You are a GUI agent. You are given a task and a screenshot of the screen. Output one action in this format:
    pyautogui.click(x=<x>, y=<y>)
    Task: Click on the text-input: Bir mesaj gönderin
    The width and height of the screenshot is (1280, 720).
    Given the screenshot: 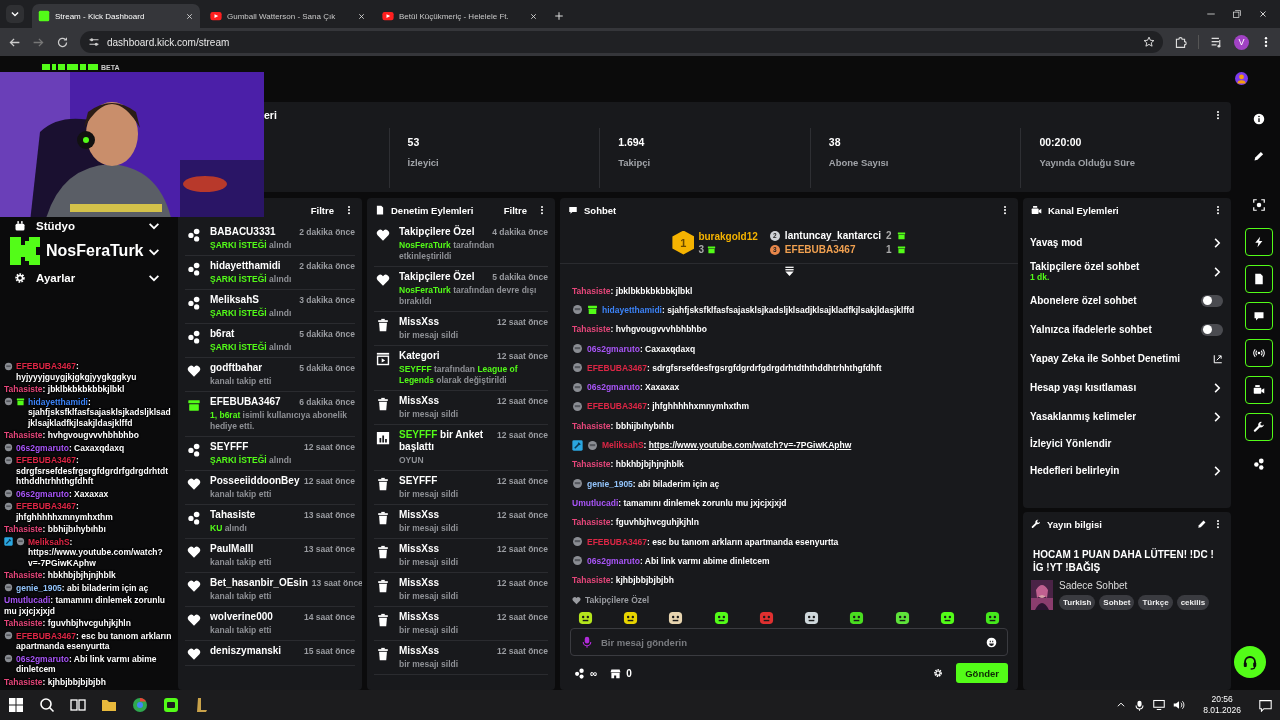 What is the action you would take?
    pyautogui.click(x=789, y=642)
    